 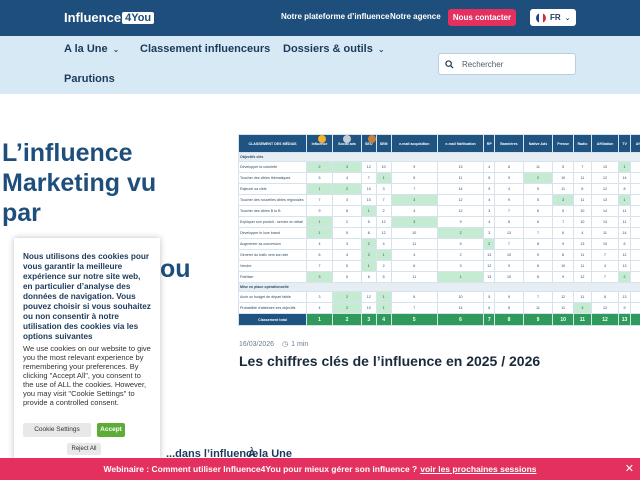 I want to click on nav-item-label: Parutions, so click(x=89, y=79).